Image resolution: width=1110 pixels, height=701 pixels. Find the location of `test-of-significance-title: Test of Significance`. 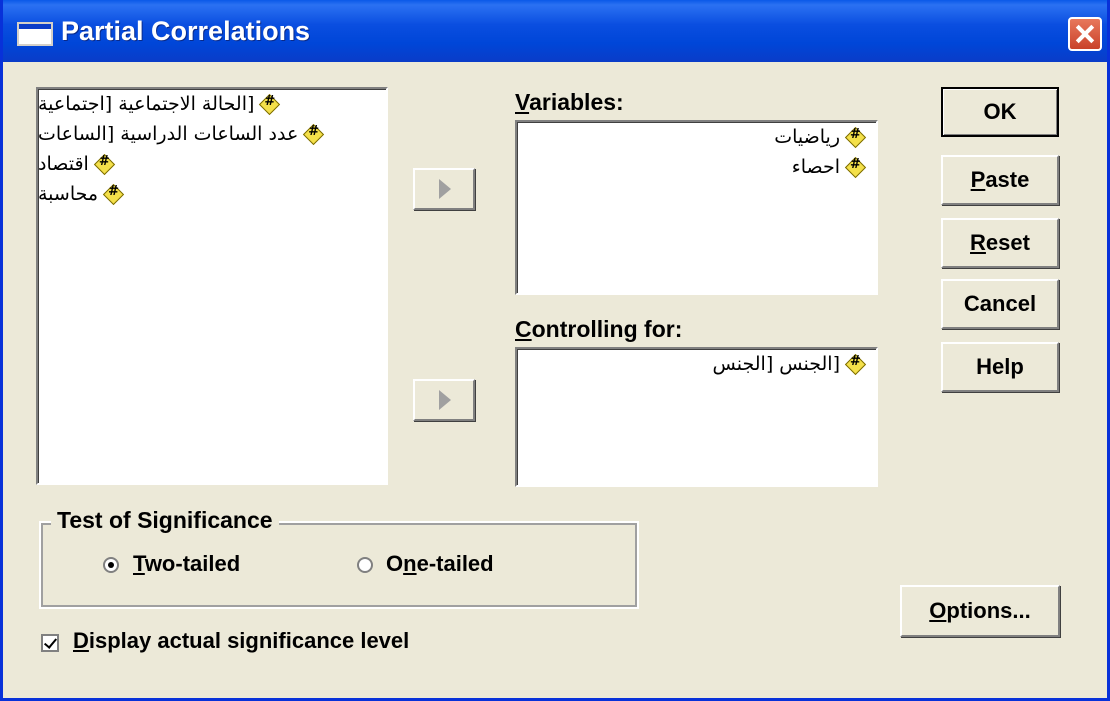

test-of-significance-title: Test of Significance is located at coordinates (165, 520).